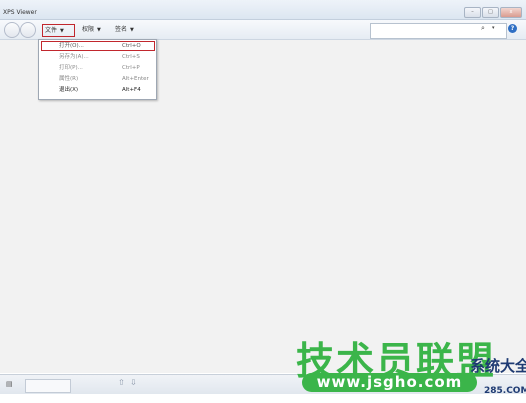  I want to click on menu-item-exit: 退出(X) Alt+F4, so click(97, 90).